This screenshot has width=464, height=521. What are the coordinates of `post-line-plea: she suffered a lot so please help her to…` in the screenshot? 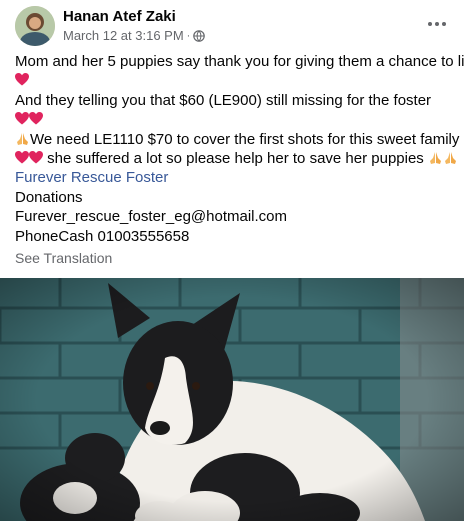 It's located at (235, 158).